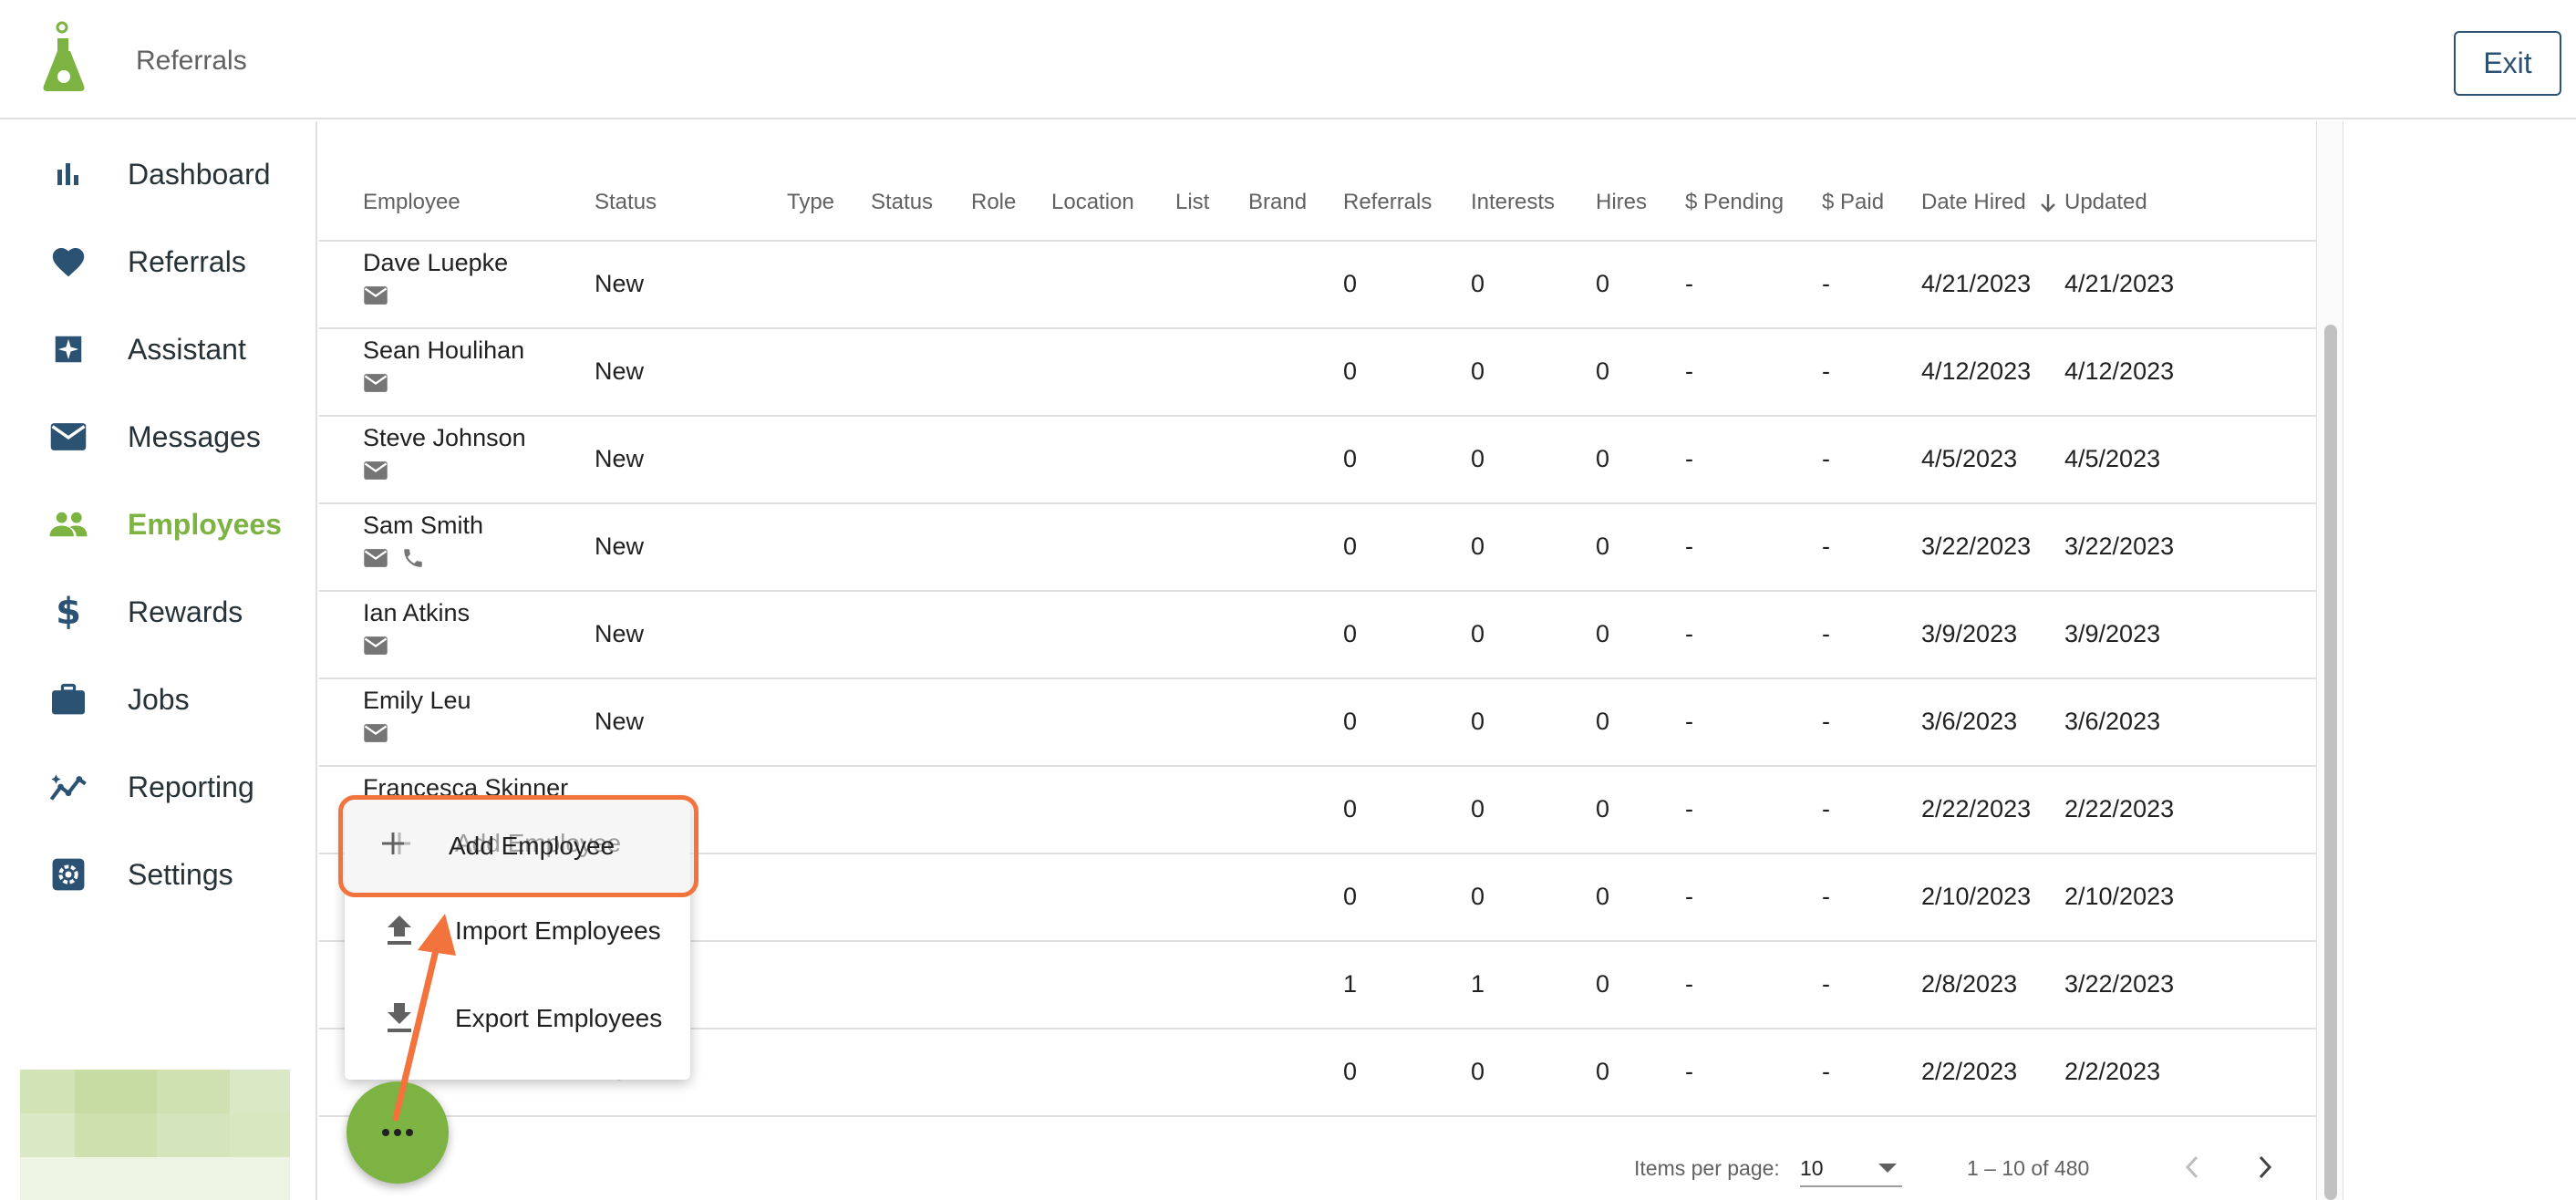  What do you see at coordinates (1969, 1071) in the screenshot?
I see `date-hired-cell: 2/2/2023` at bounding box center [1969, 1071].